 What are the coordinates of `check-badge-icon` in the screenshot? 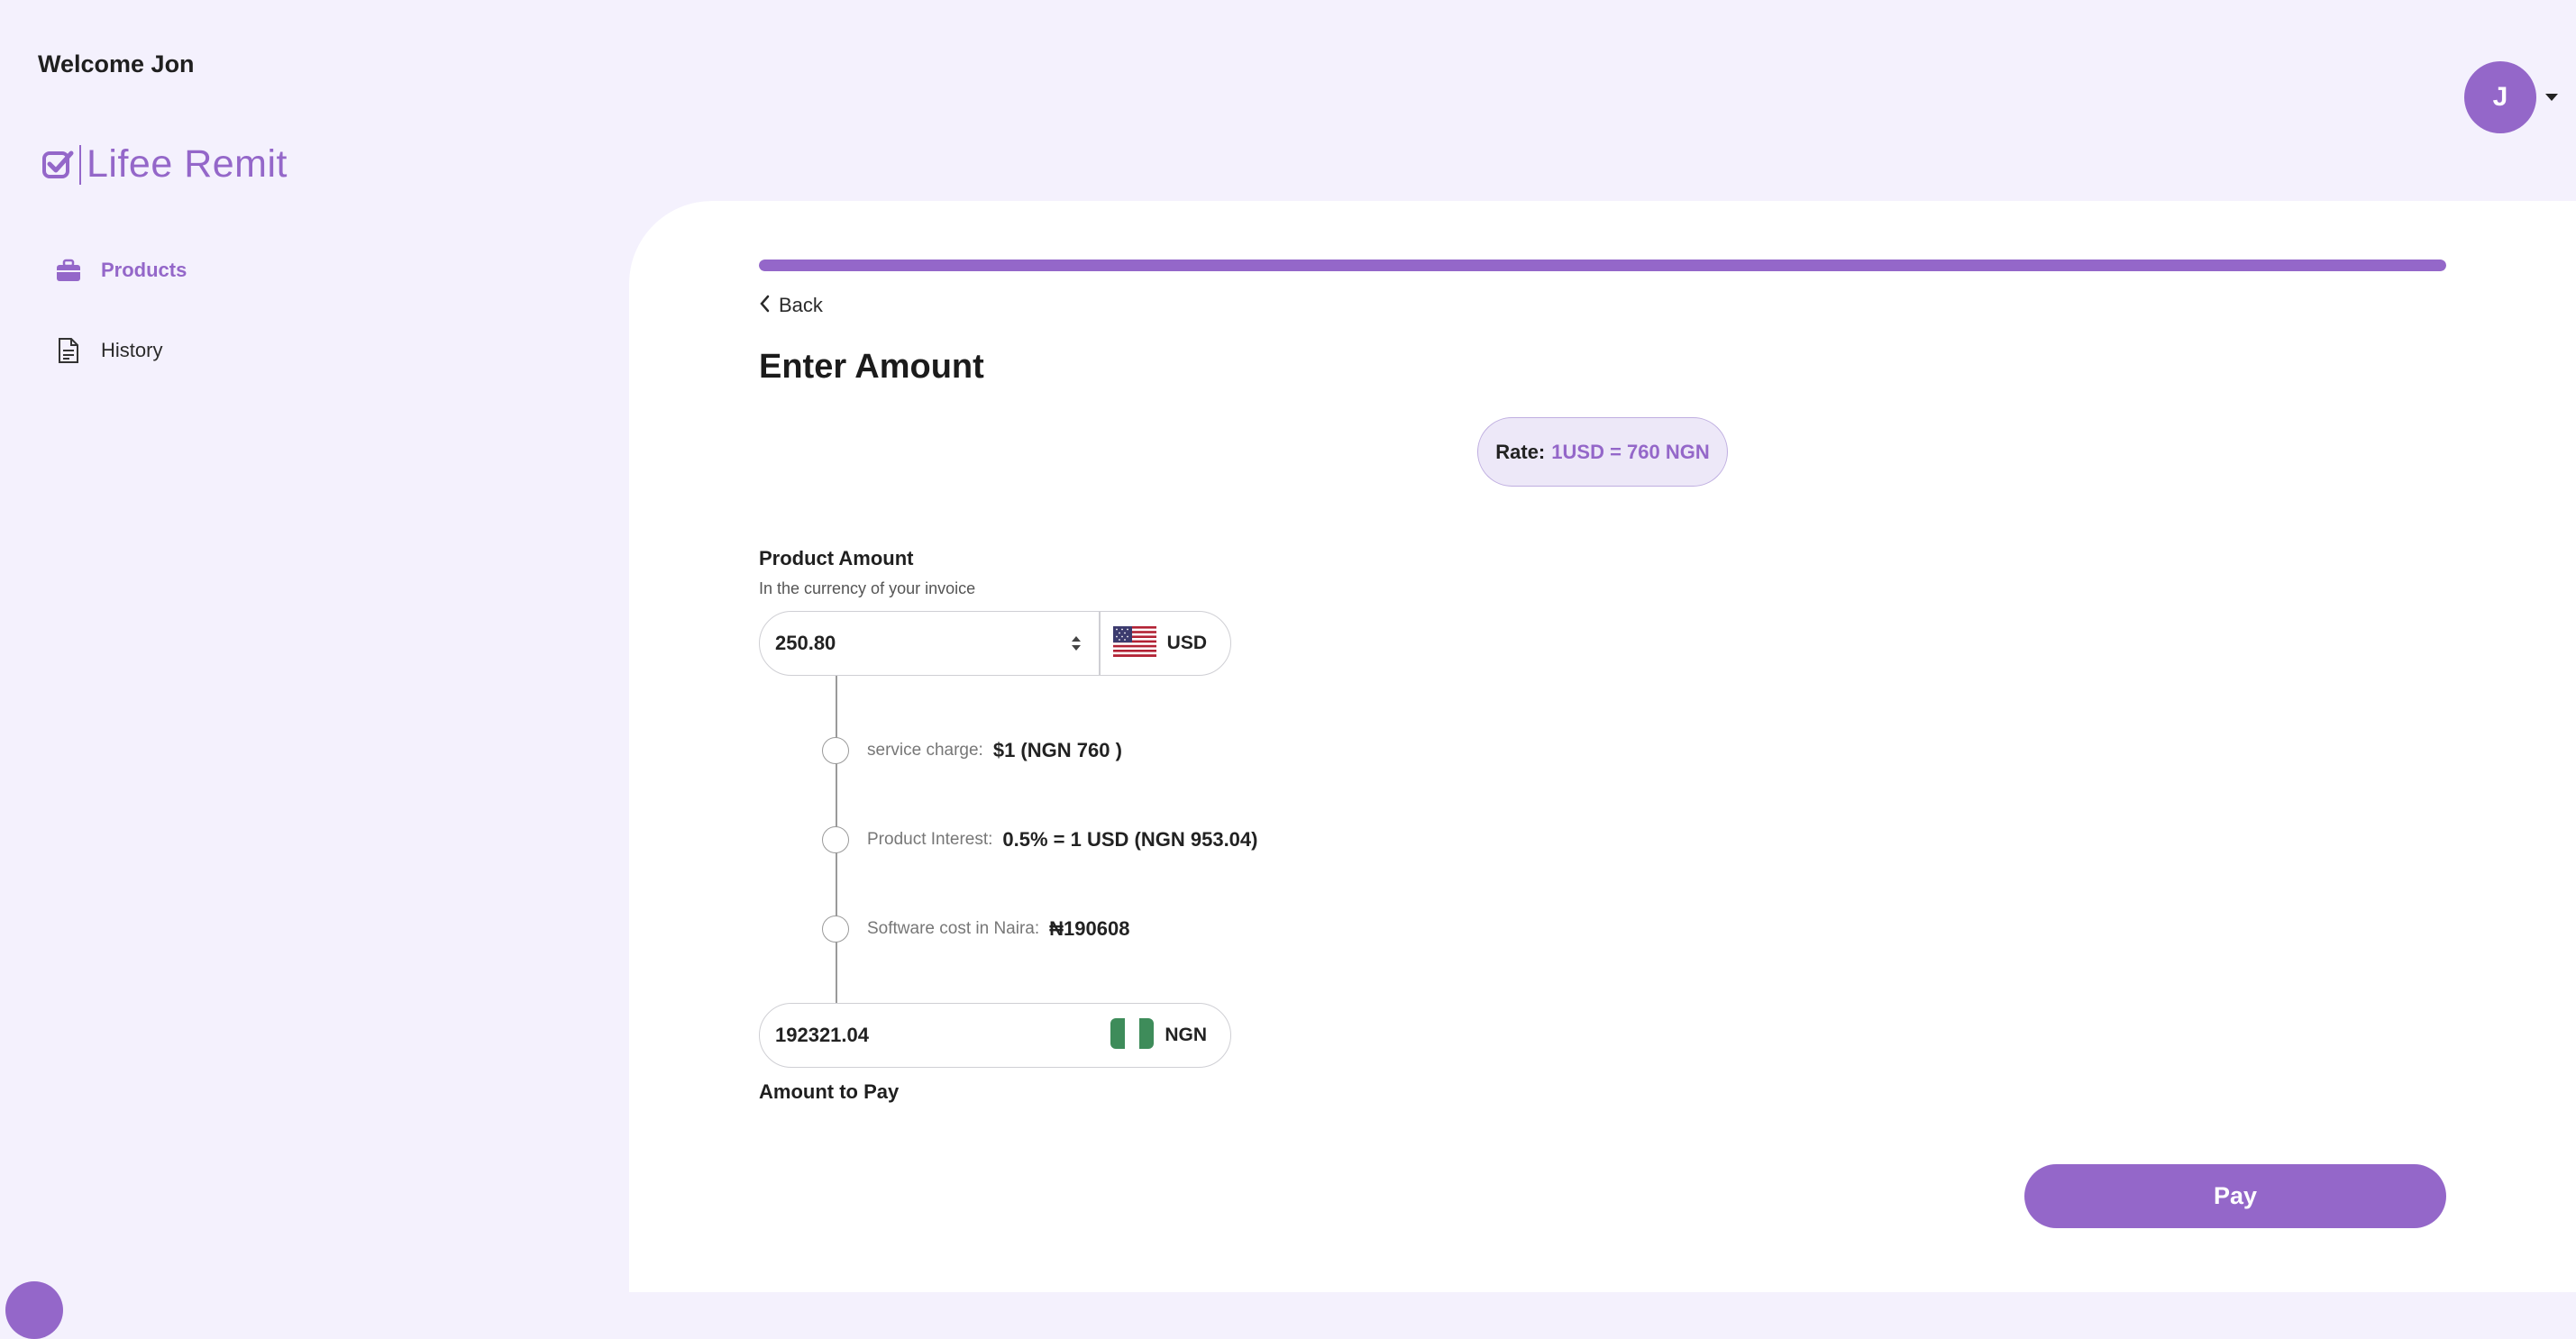 It's located at (59, 165).